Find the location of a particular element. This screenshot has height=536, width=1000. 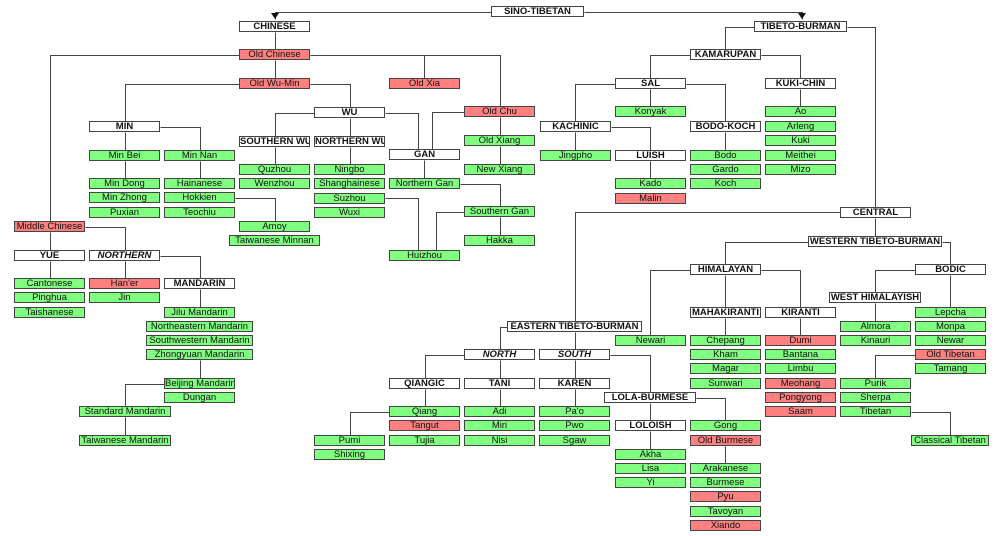

node-pumi: Pumi is located at coordinates (349, 440).